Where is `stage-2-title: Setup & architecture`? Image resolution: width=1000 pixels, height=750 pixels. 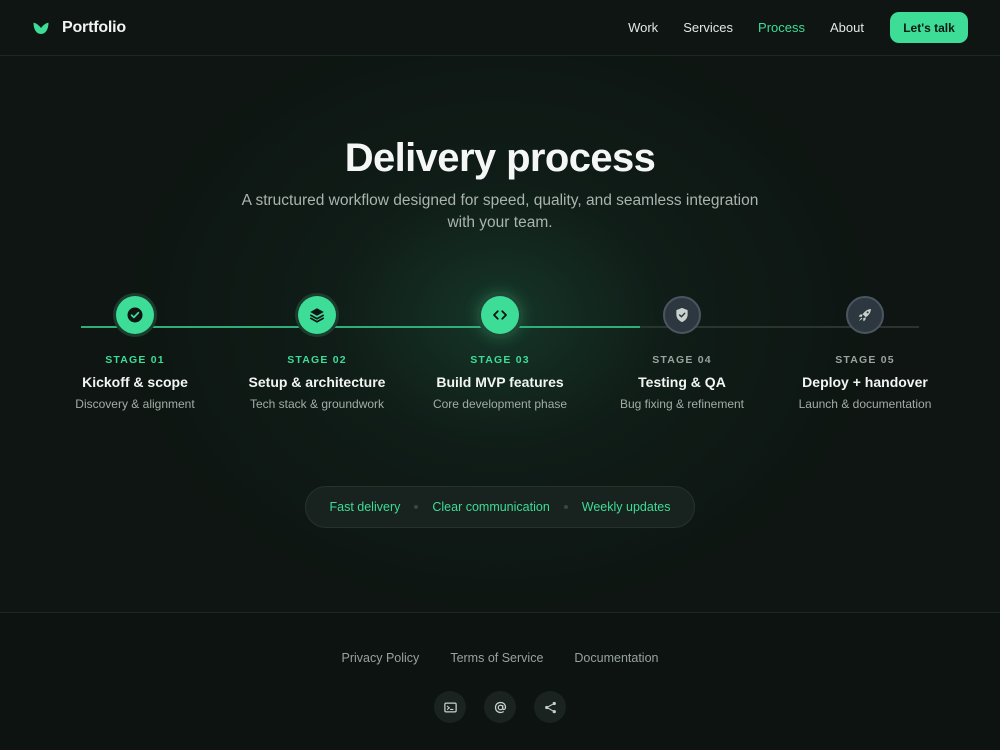 stage-2-title: Setup & architecture is located at coordinates (317, 382).